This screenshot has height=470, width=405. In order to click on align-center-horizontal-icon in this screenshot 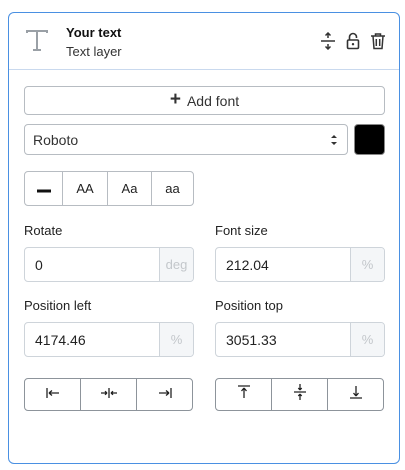, I will do `click(109, 395)`.